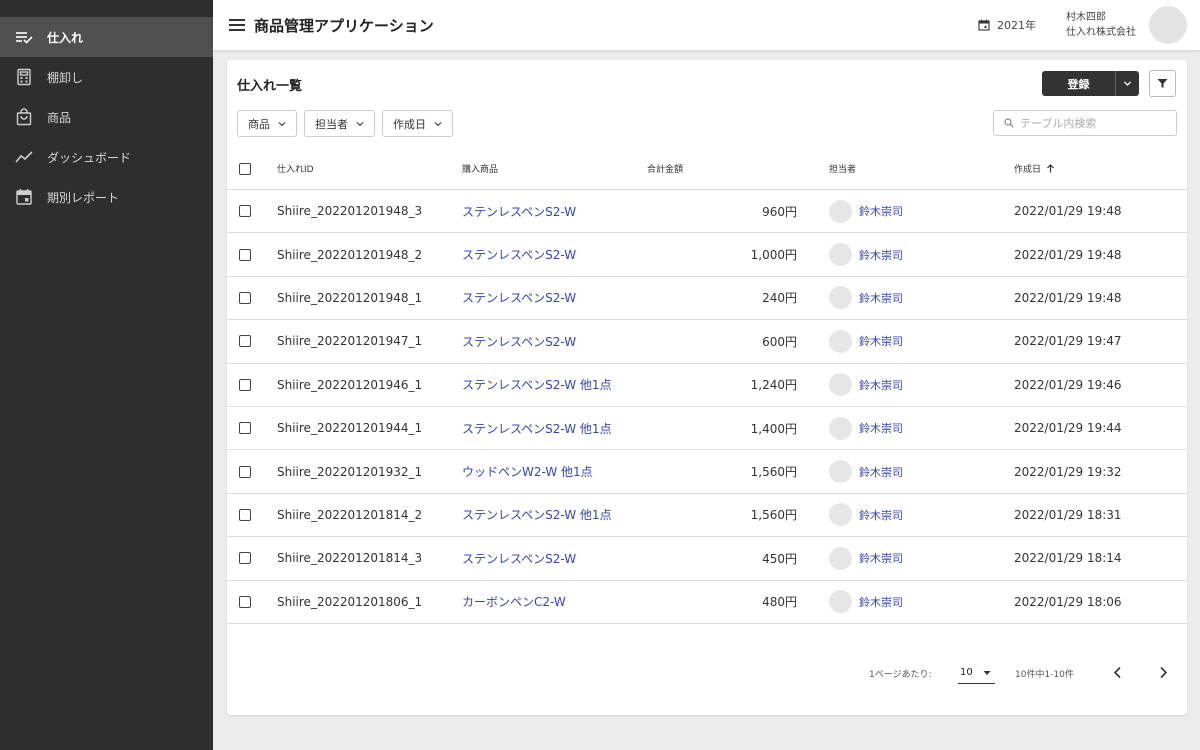 The image size is (1200, 750). Describe the element at coordinates (83, 197) in the screenshot. I see `sidebar-item-label: 期別レポート` at that location.